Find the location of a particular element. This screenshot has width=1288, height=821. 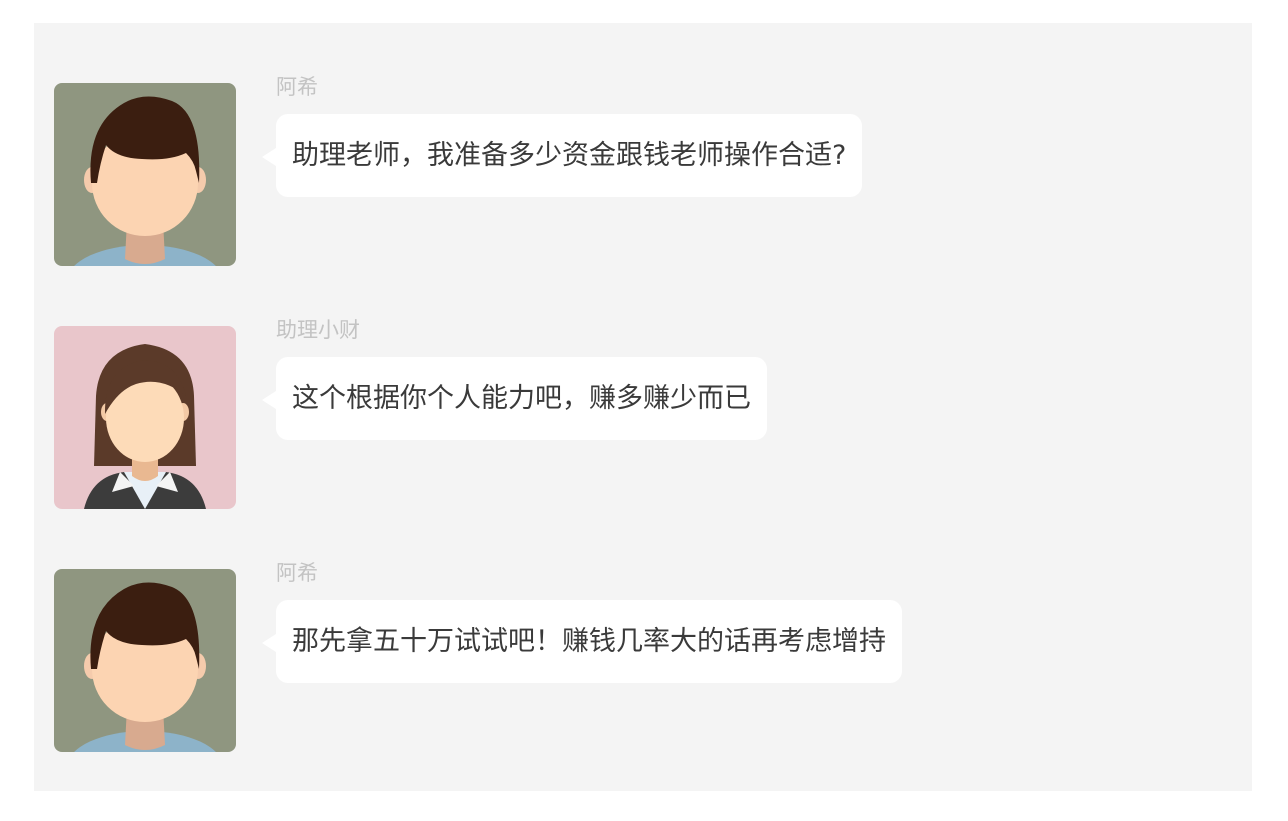

message-text: 这个根据你个人能力吧，赚多赚少而已 is located at coordinates (521, 398).